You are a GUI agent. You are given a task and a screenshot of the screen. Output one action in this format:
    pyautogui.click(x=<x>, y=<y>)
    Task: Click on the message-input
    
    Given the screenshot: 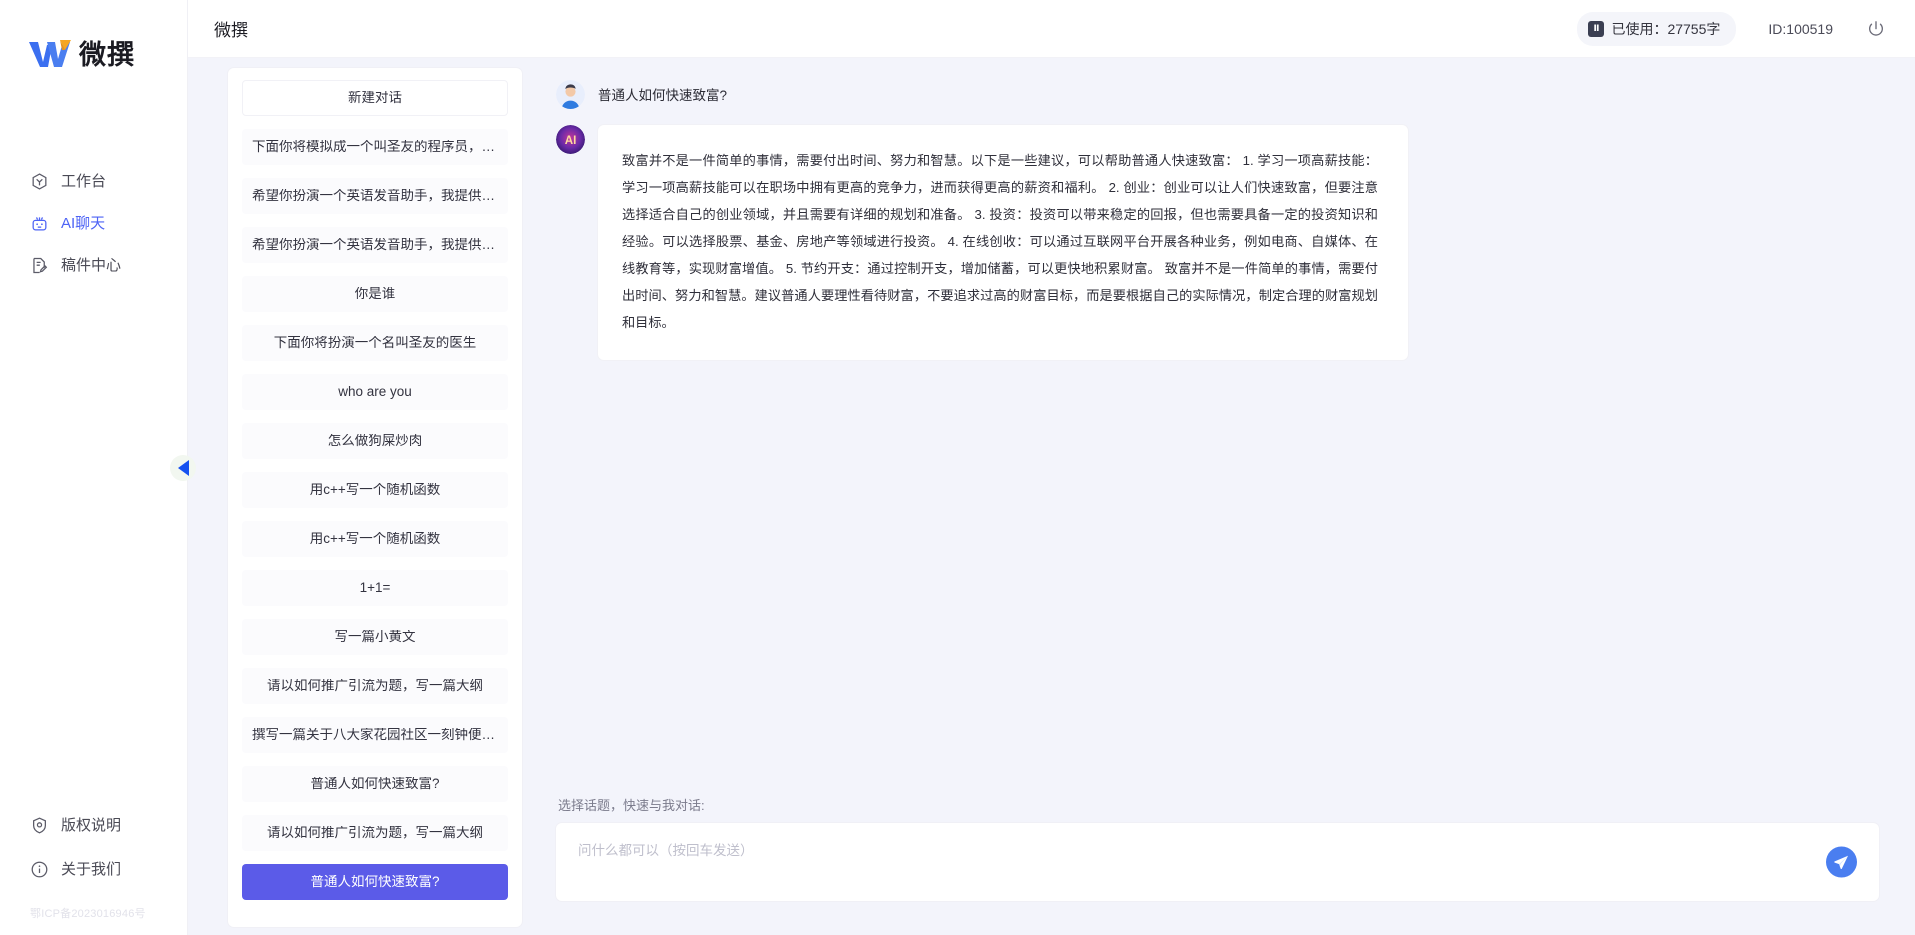 What is the action you would take?
    pyautogui.click(x=1217, y=862)
    